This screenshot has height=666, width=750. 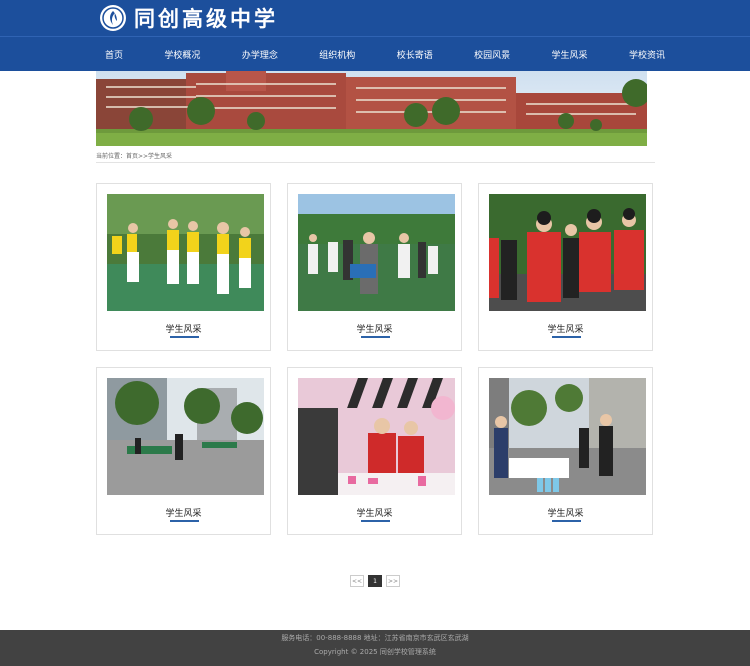 I want to click on card-photo-student-gathering, so click(x=376, y=252).